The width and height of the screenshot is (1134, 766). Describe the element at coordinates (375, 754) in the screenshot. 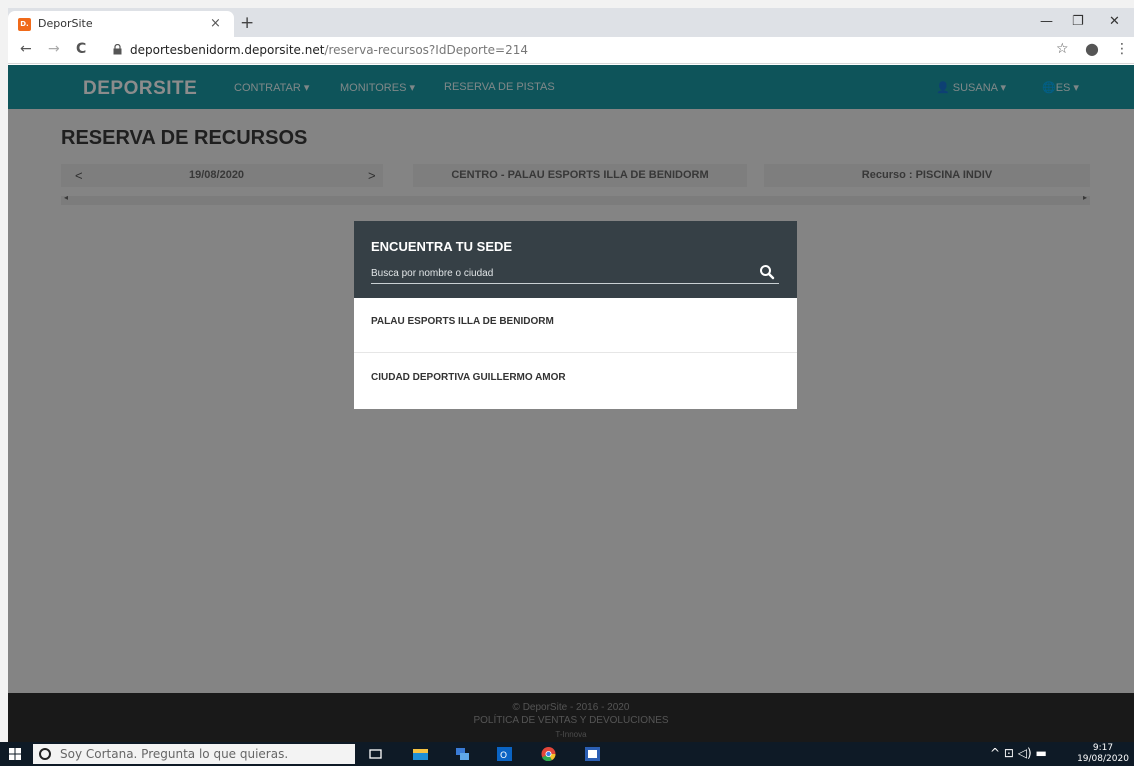

I see `task-view-icon` at that location.